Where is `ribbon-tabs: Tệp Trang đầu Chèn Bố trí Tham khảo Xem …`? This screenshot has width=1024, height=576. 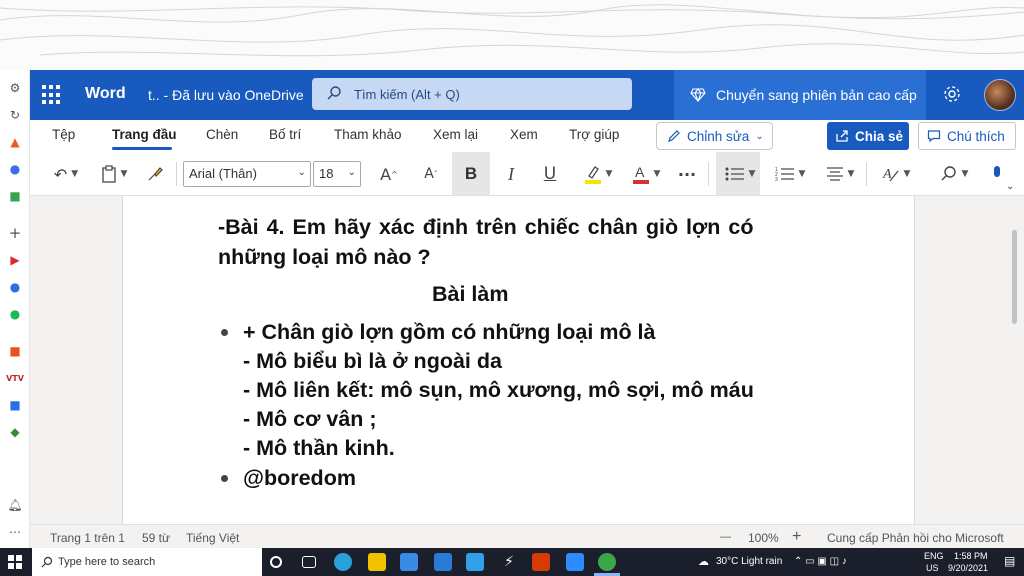 ribbon-tabs: Tệp Trang đầu Chèn Bố trí Tham khảo Xem … is located at coordinates (527, 136).